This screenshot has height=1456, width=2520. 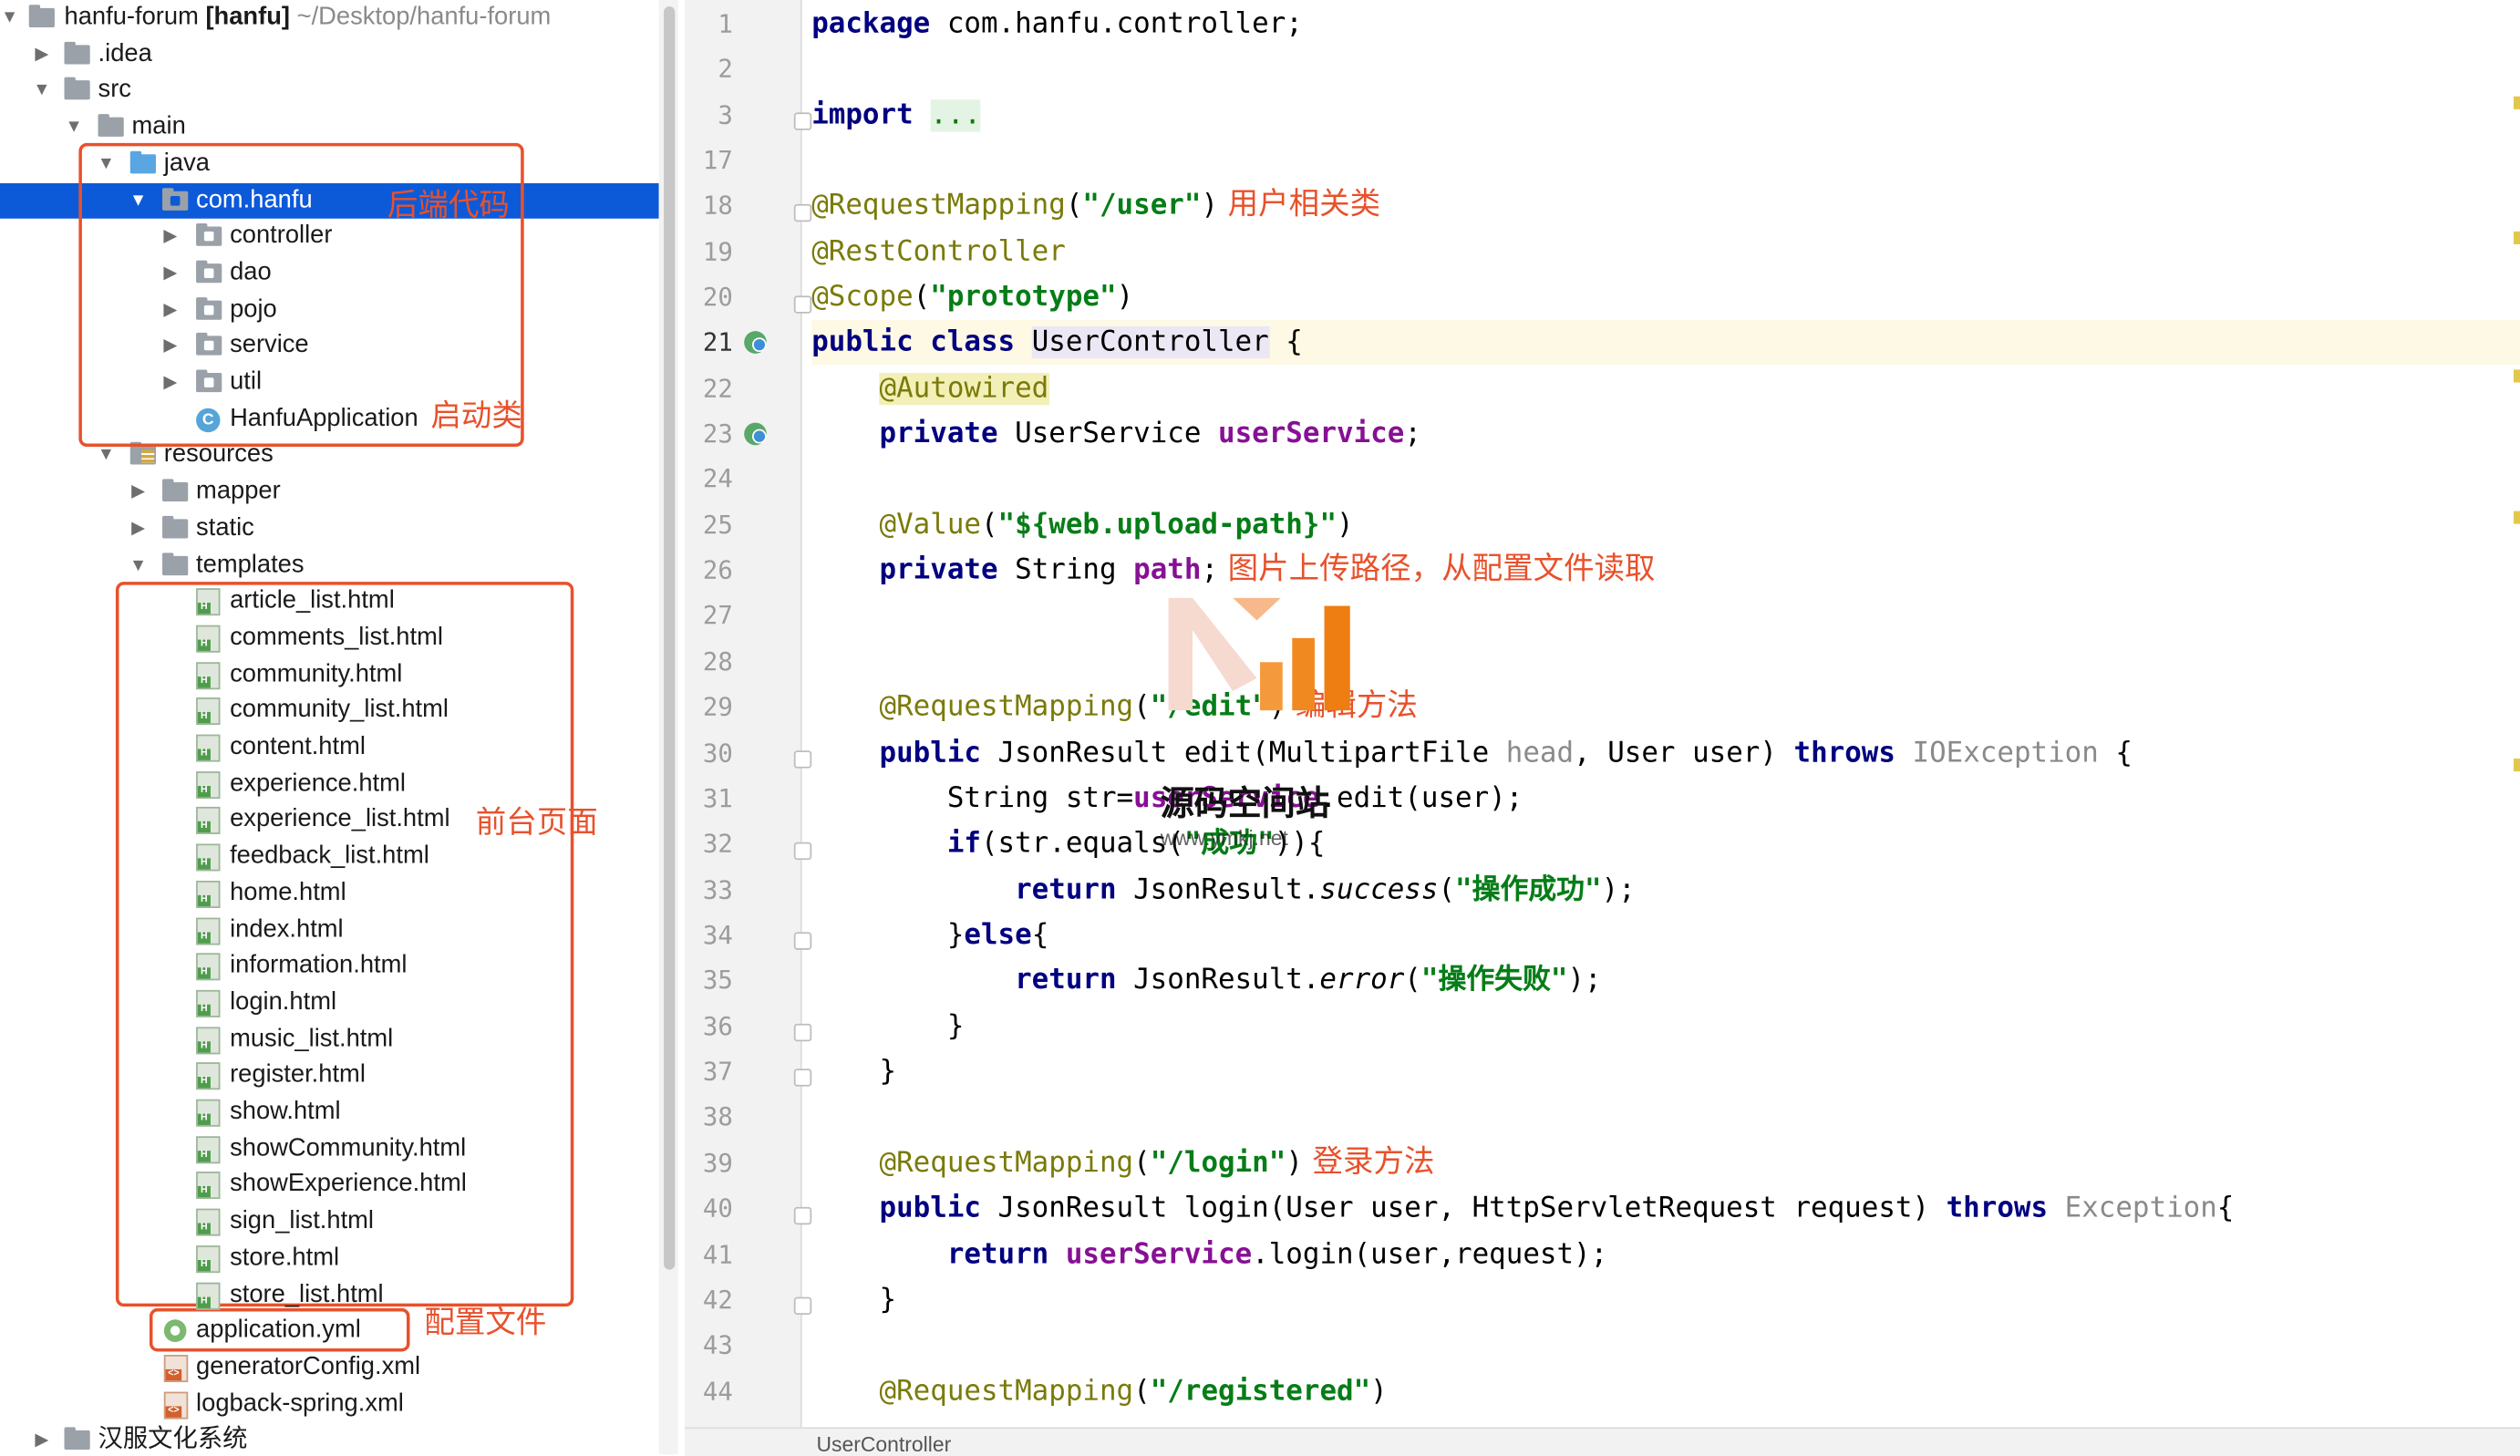 What do you see at coordinates (329, 1039) in the screenshot?
I see `tree-item-file-music_list-html: music_list.html` at bounding box center [329, 1039].